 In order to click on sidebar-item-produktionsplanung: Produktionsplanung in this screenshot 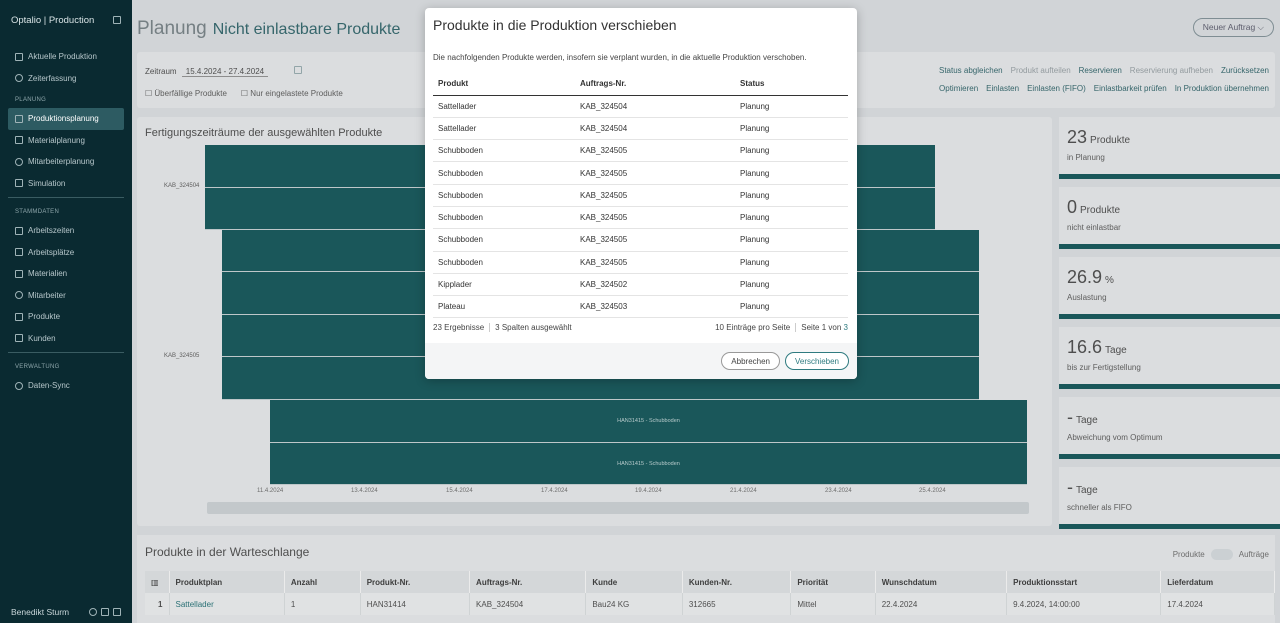, I will do `click(66, 119)`.